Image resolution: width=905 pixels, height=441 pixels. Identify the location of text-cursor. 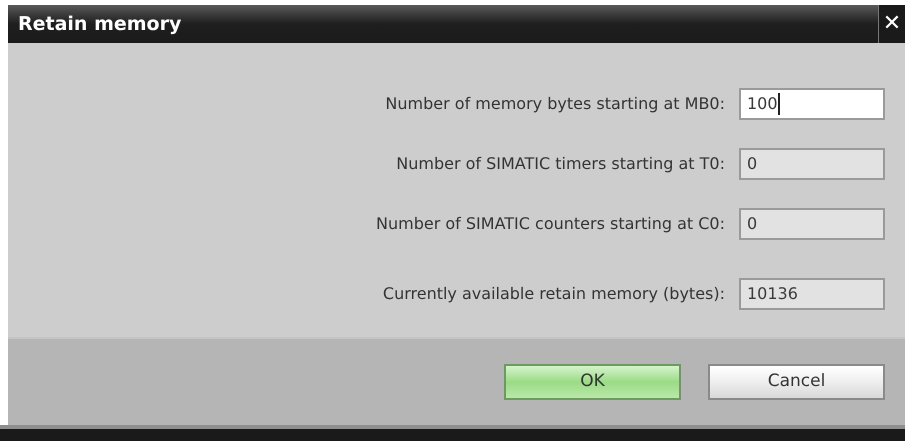
(779, 104).